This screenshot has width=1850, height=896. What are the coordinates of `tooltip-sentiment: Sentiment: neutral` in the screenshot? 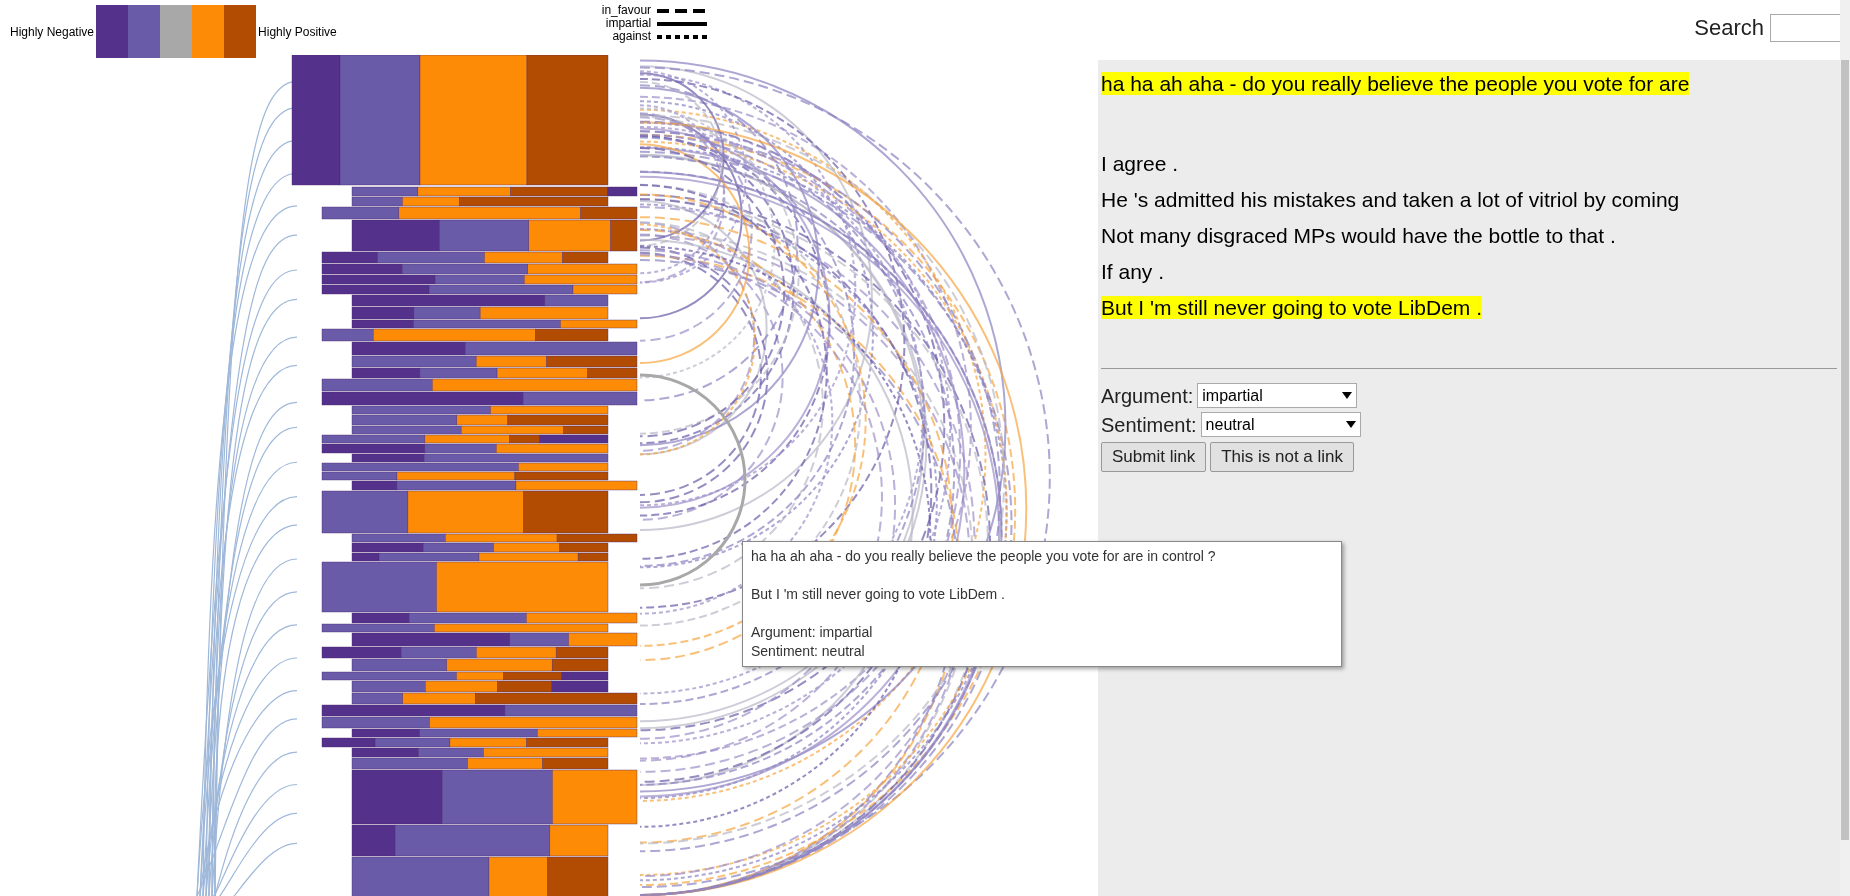 It's located at (808, 651).